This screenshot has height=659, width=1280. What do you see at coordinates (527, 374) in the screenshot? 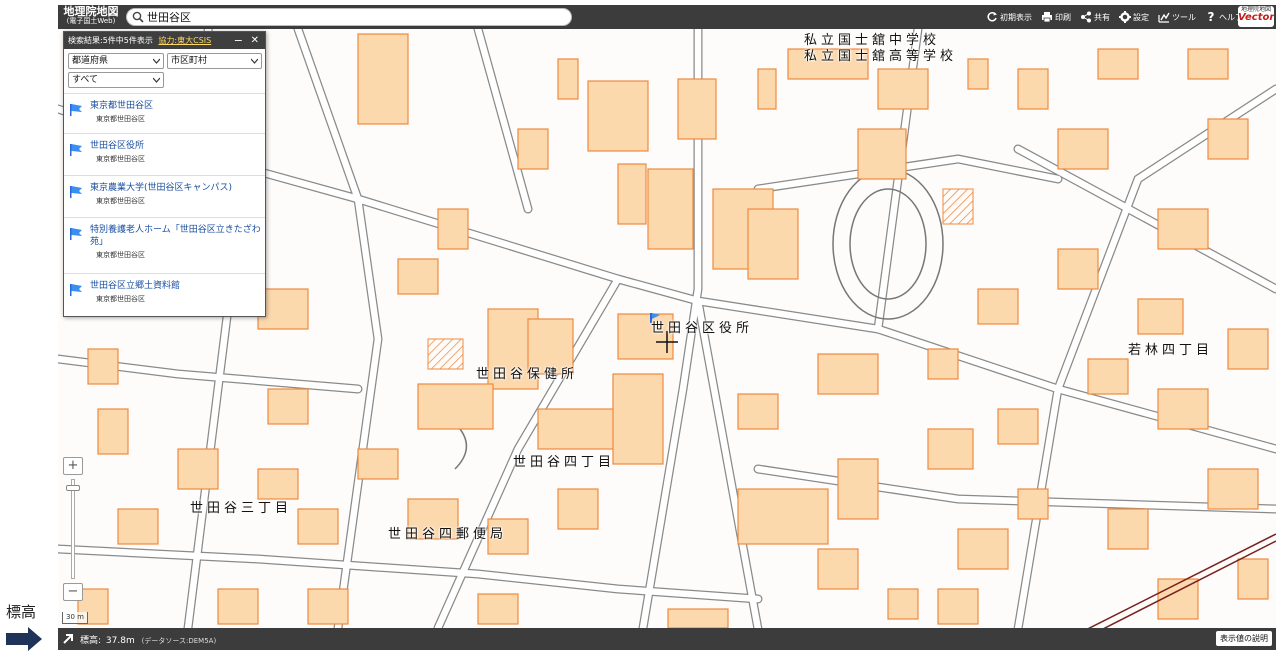
I see `map-label: 世田谷保健所` at bounding box center [527, 374].